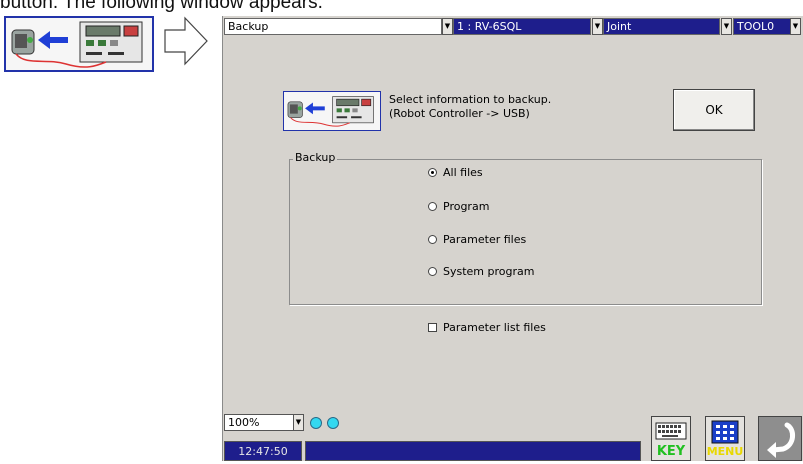 The height and width of the screenshot is (464, 803). What do you see at coordinates (597, 26) in the screenshot?
I see `robot-dropdown-arrow-icon: ▼` at bounding box center [597, 26].